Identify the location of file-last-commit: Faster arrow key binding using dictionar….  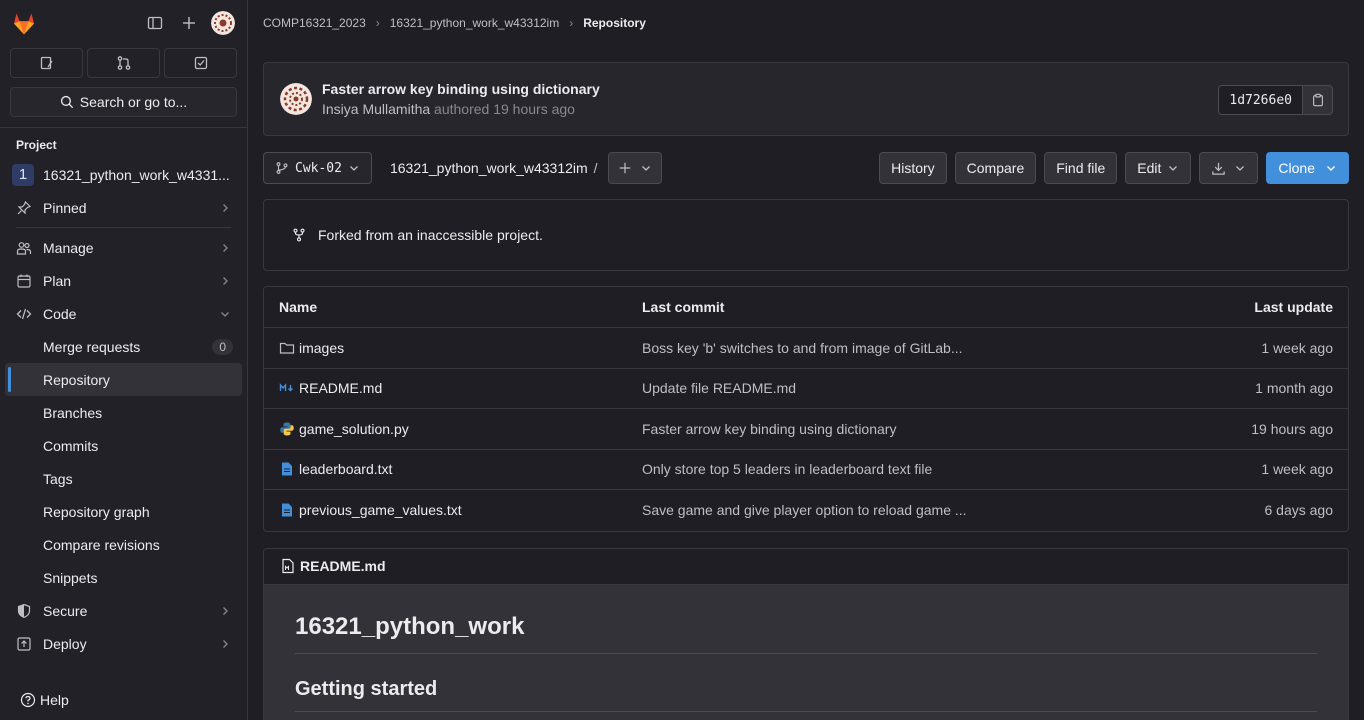
(887, 429).